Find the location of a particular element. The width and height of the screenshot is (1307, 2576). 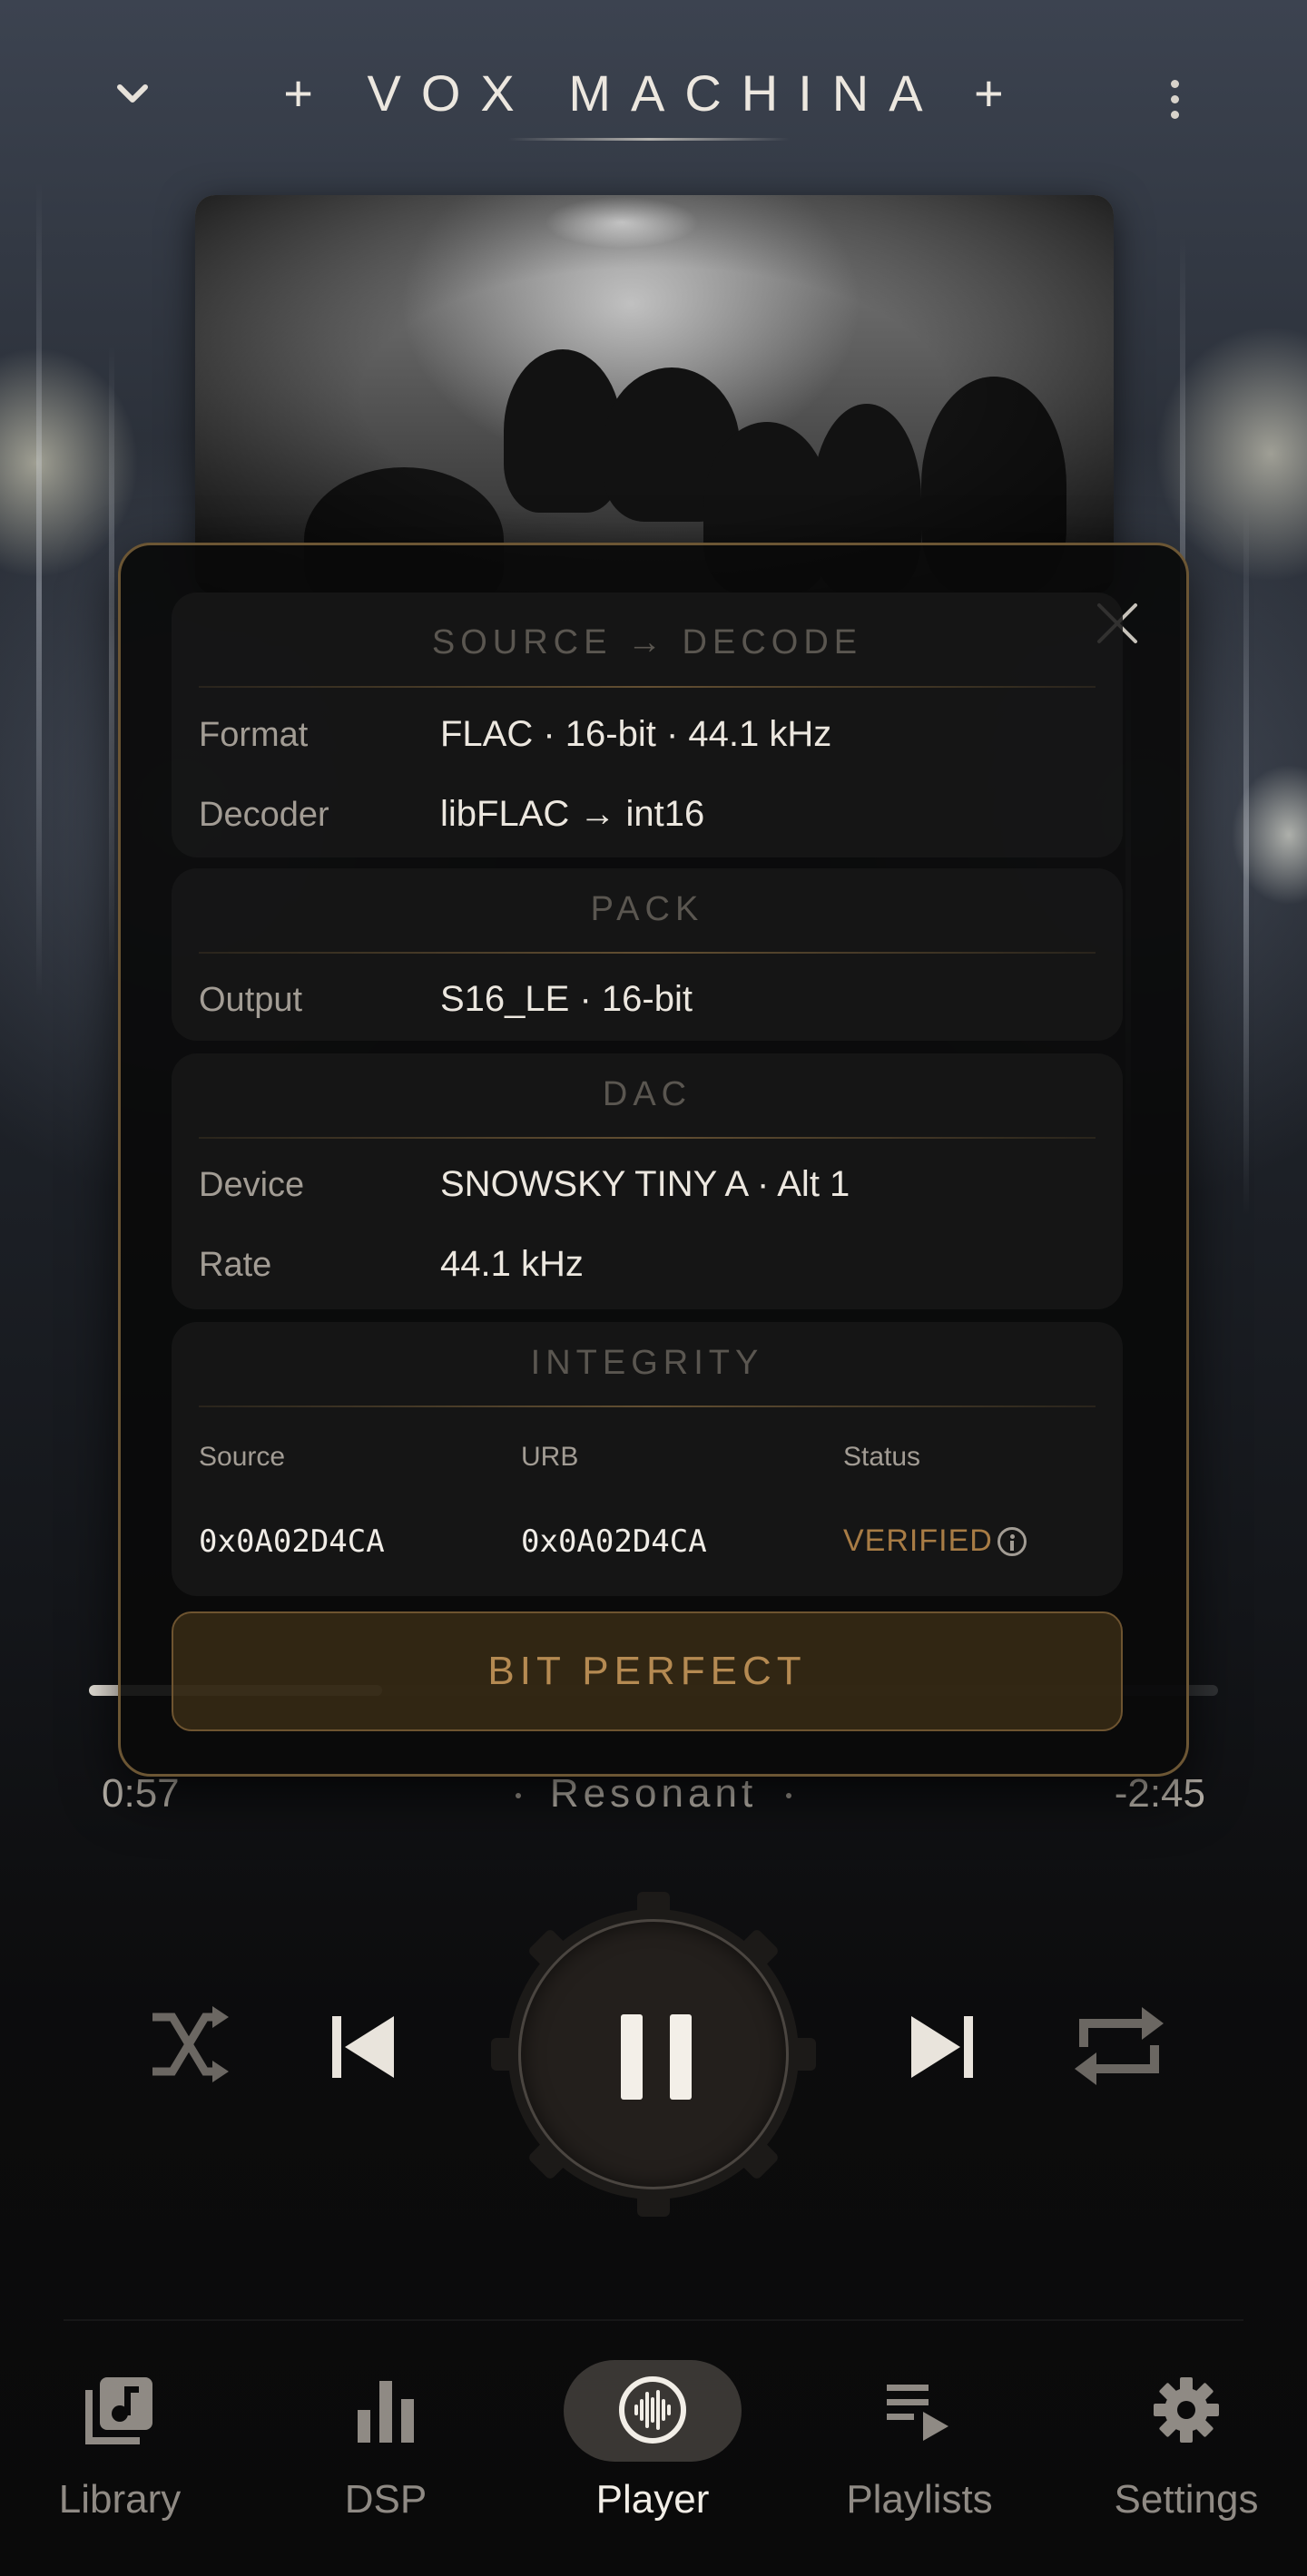

card-heading: INTEGRITY is located at coordinates (647, 1363).